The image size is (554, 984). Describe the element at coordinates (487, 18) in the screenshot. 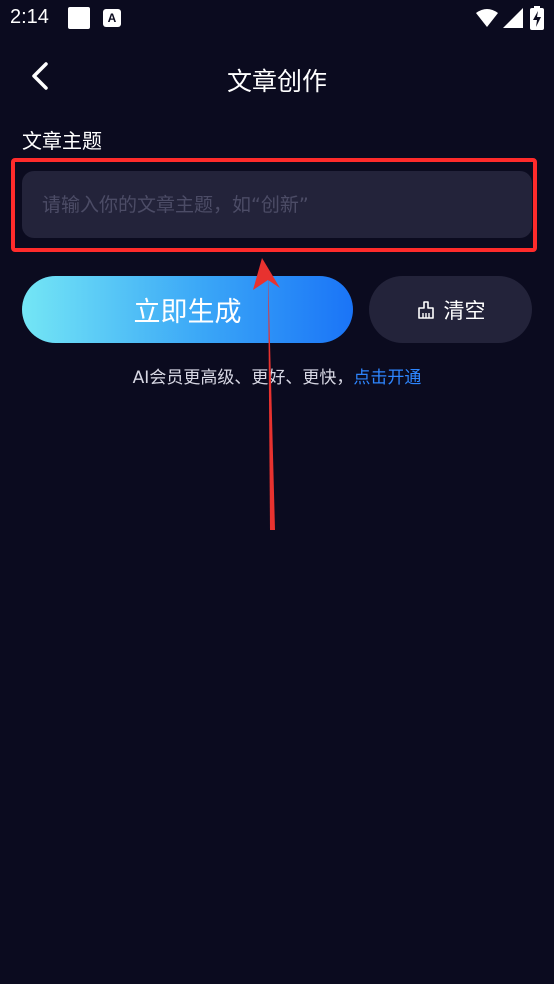

I see `wifi-icon` at that location.